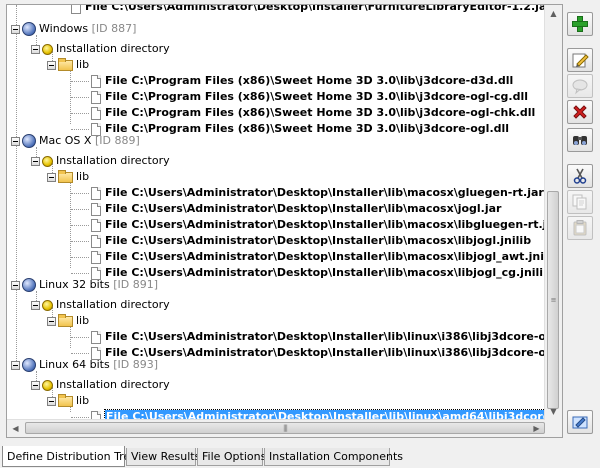  Describe the element at coordinates (553, 428) in the screenshot. I see `scroll-corner` at that location.